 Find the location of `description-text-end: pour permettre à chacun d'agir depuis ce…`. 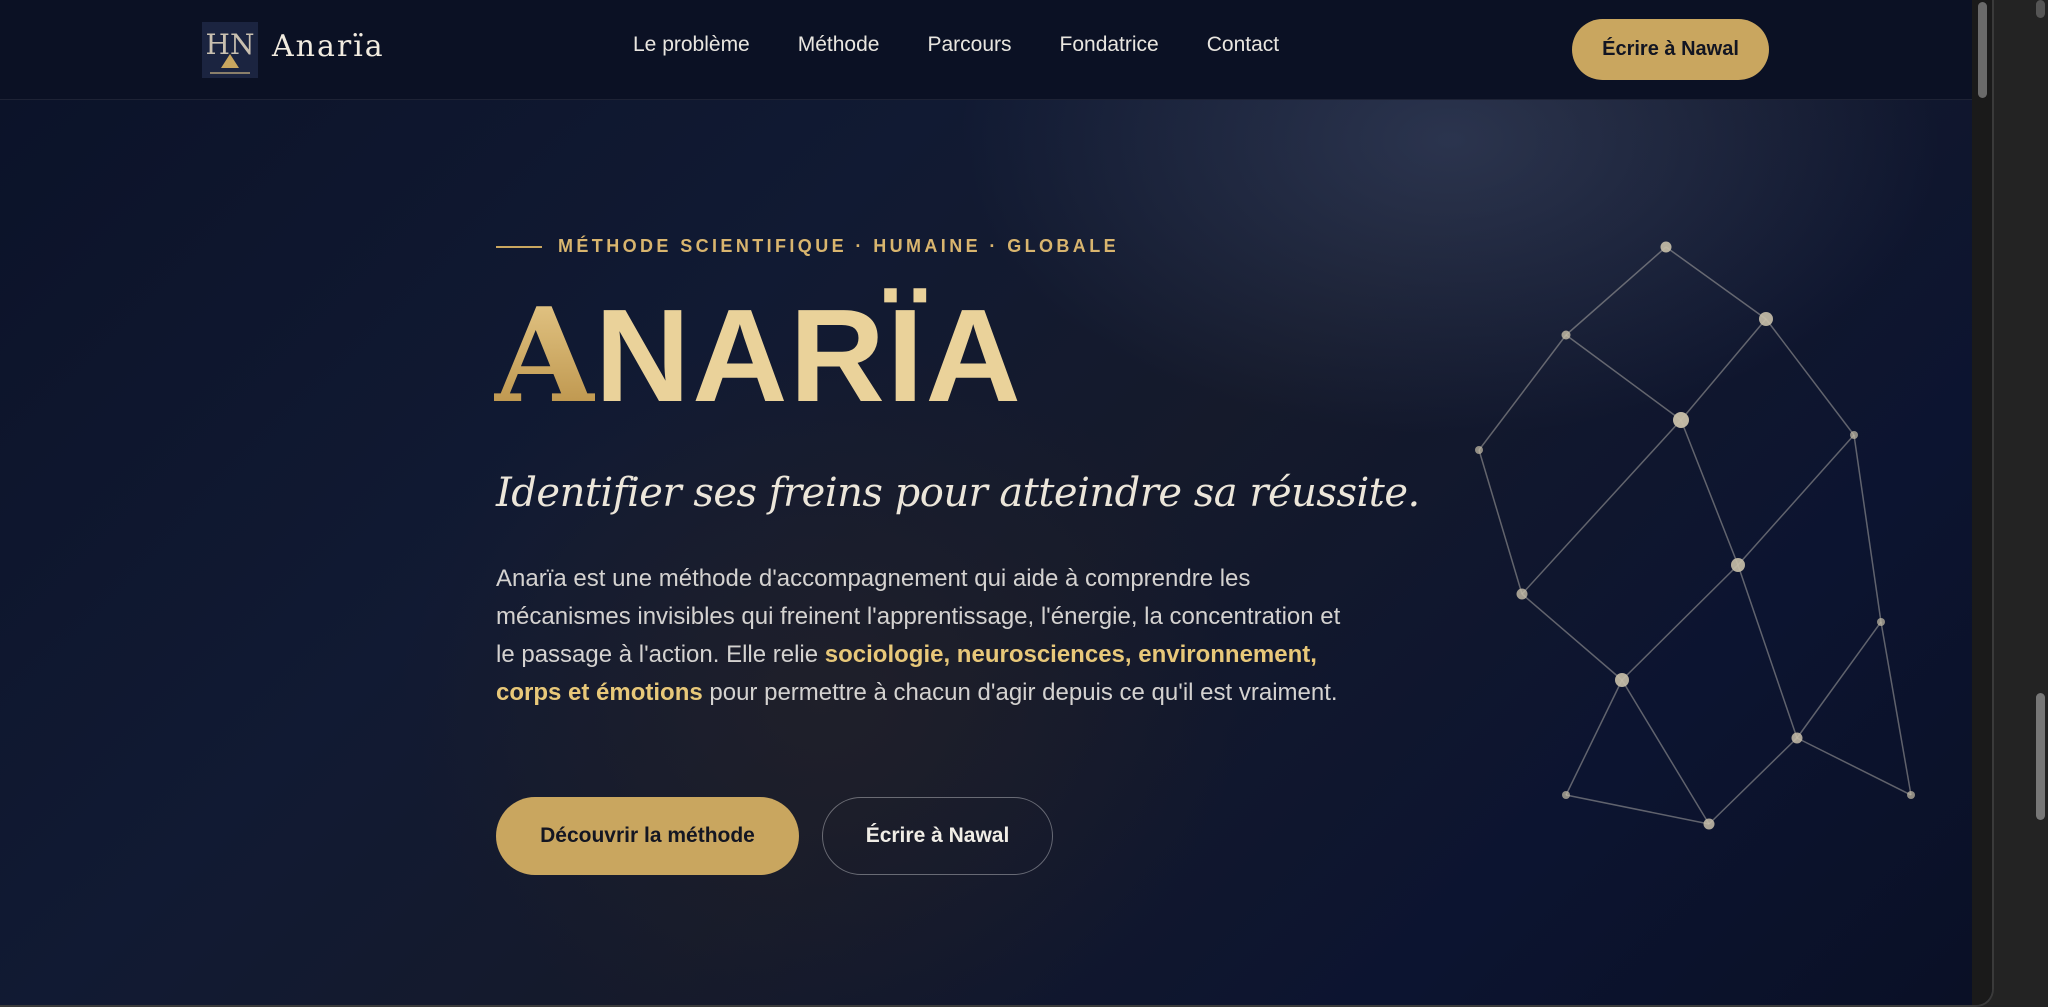

description-text-end: pour permettre à chacun d'agir depuis ce… is located at coordinates (1020, 692).